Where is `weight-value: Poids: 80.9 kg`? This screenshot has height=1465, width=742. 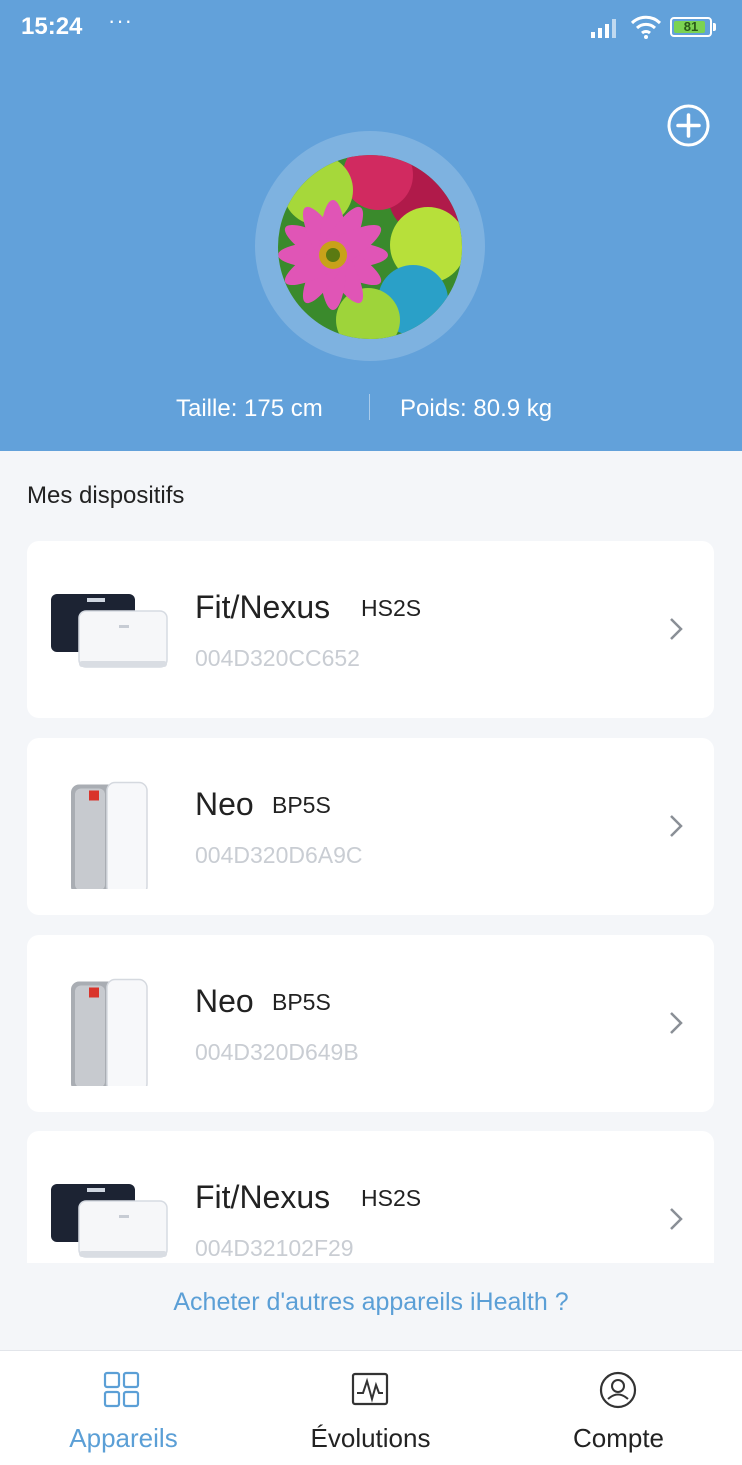
weight-value: Poids: 80.9 kg is located at coordinates (476, 408).